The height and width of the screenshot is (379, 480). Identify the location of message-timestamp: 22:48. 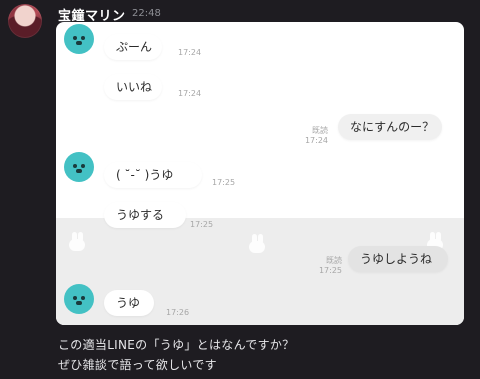
(146, 13).